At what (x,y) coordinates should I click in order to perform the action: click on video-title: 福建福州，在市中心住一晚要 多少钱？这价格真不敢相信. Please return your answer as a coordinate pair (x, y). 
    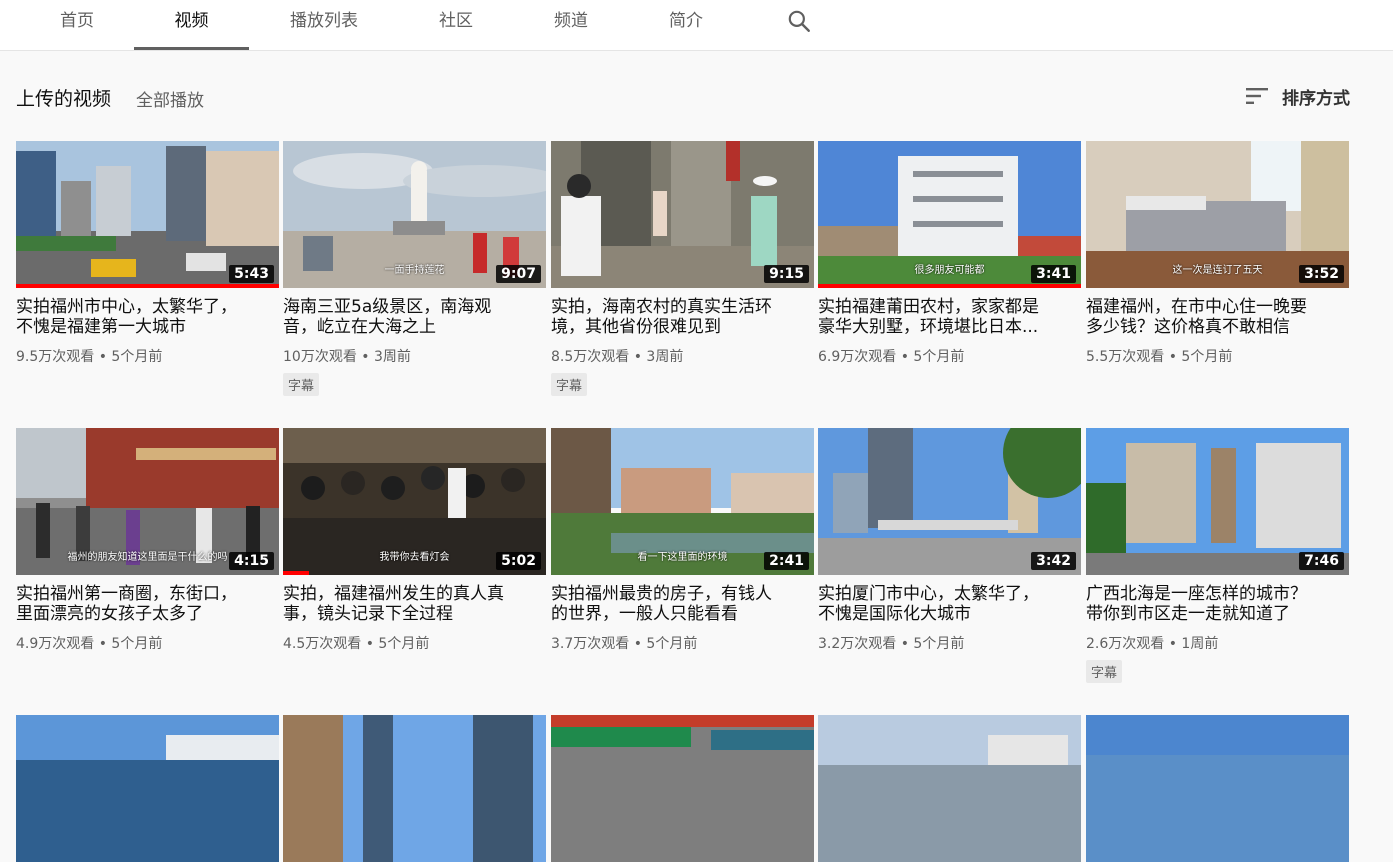
    Looking at the image, I should click on (1217, 317).